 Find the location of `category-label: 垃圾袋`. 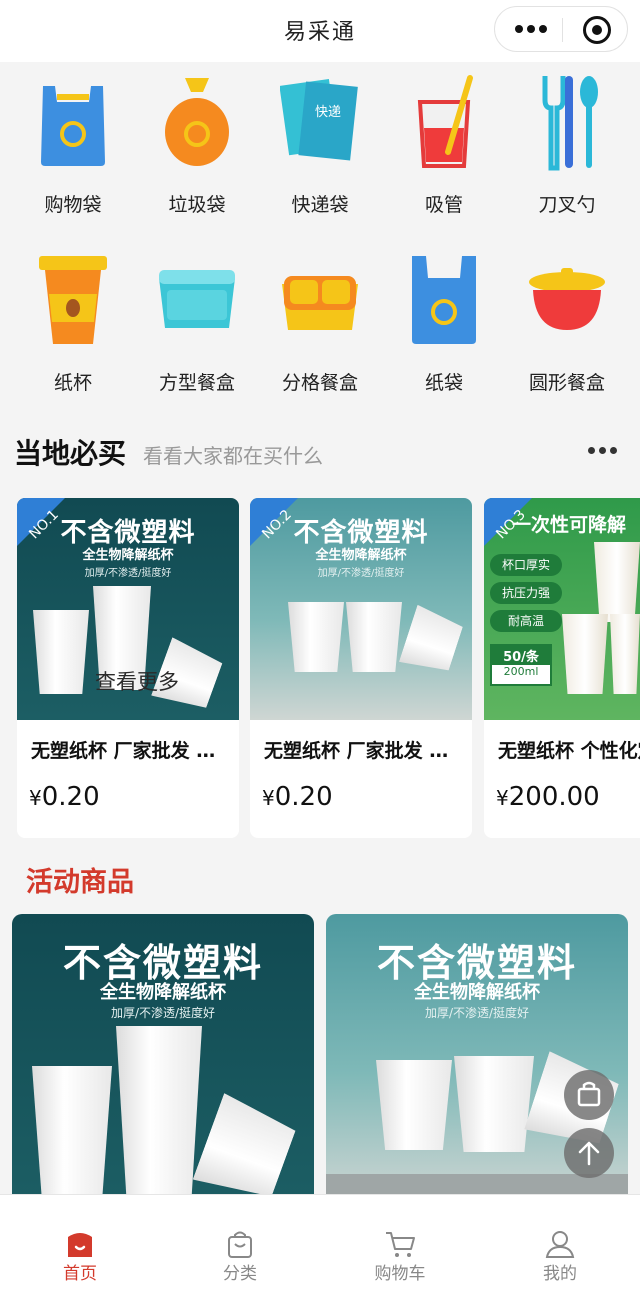

category-label: 垃圾袋 is located at coordinates (197, 205).